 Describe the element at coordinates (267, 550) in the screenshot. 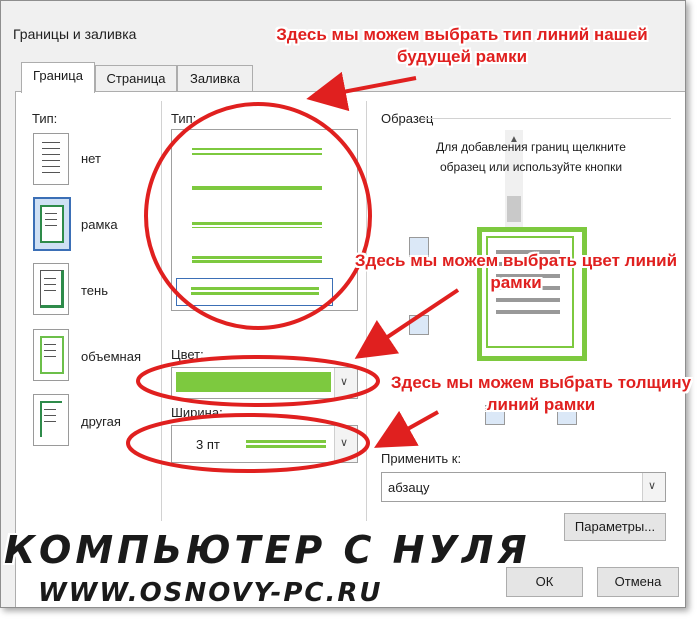

I see `watermark-title: КОМПЬЮТЕР С НУЛЯ` at that location.